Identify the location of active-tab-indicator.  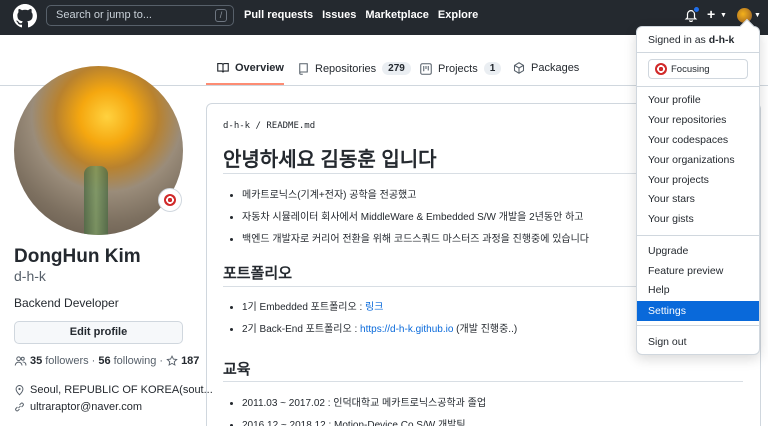
(245, 84).